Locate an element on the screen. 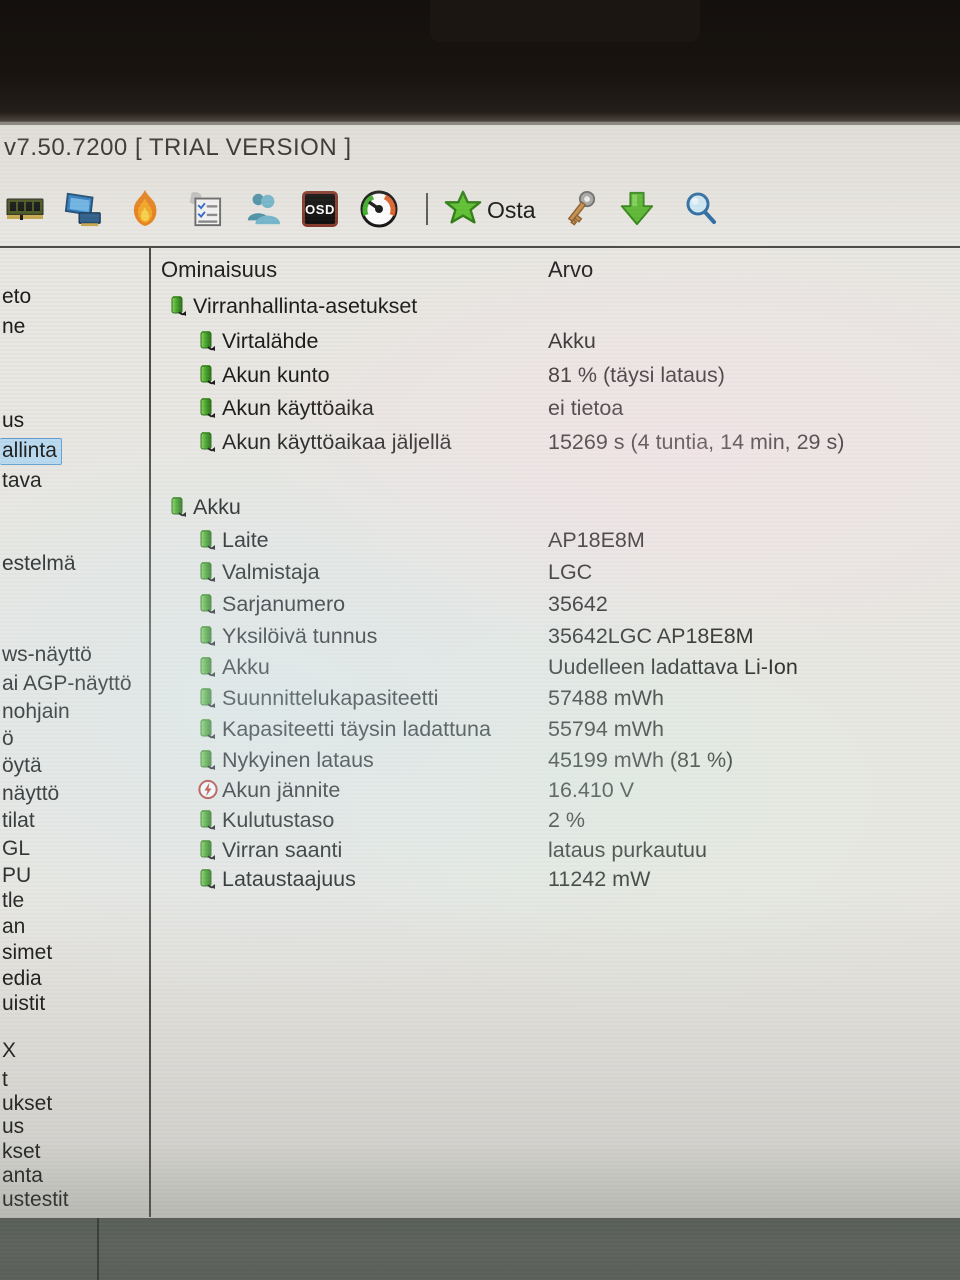 The height and width of the screenshot is (1280, 960). table-row: Akun kunto 81 % (täysi lataus) is located at coordinates (555, 375).